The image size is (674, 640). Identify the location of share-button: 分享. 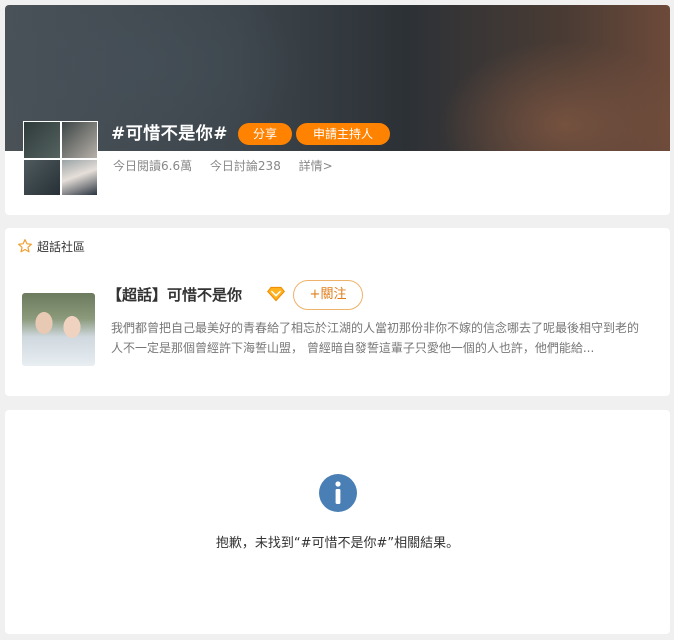
(265, 134).